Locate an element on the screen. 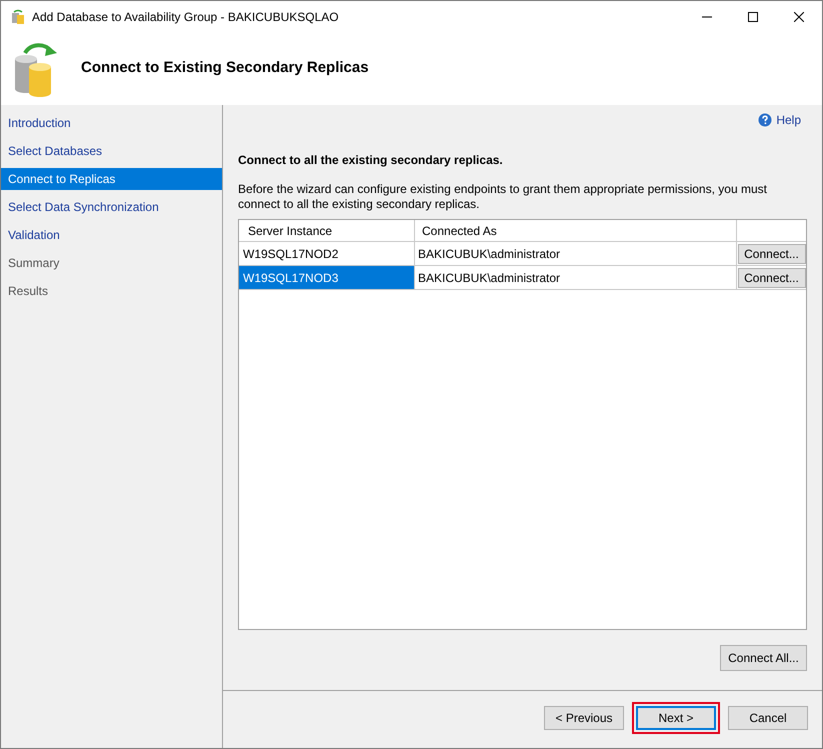  close-icon is located at coordinates (799, 17).